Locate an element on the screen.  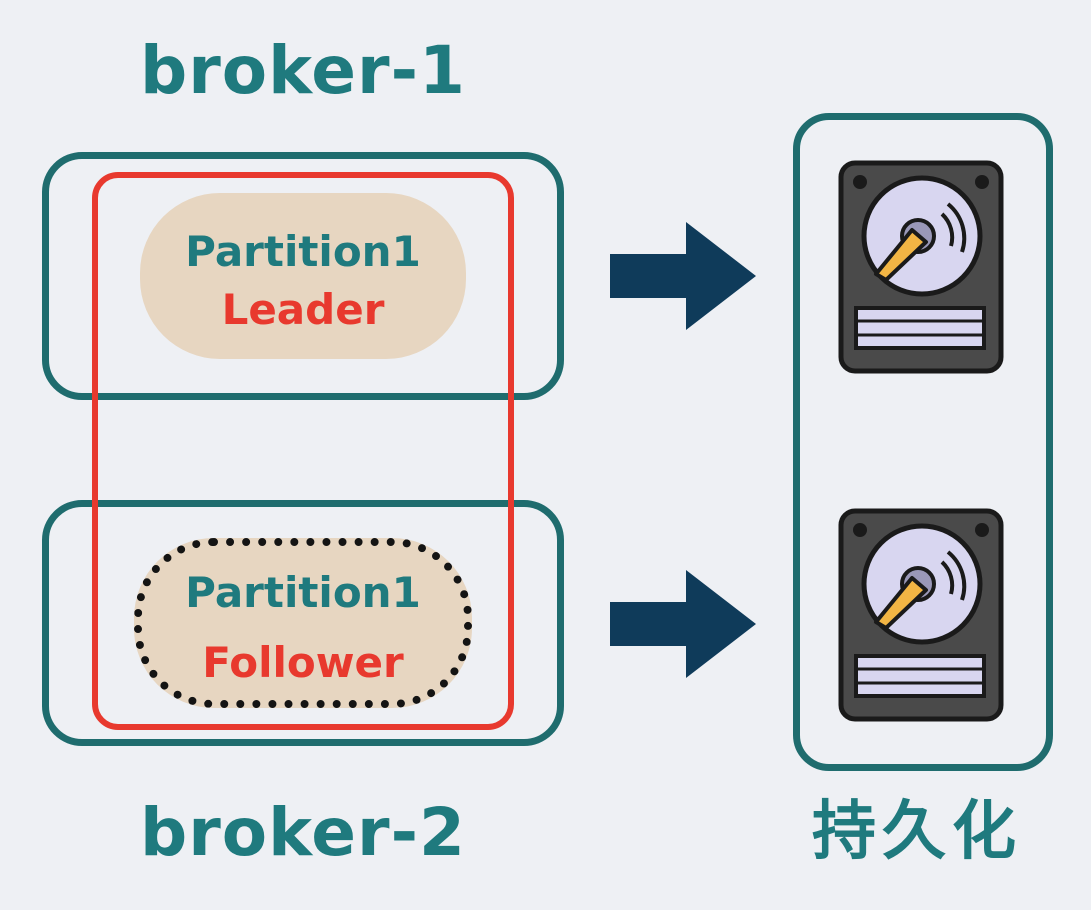
partition-leader: Partition1 Leader is located at coordinates (303, 276).